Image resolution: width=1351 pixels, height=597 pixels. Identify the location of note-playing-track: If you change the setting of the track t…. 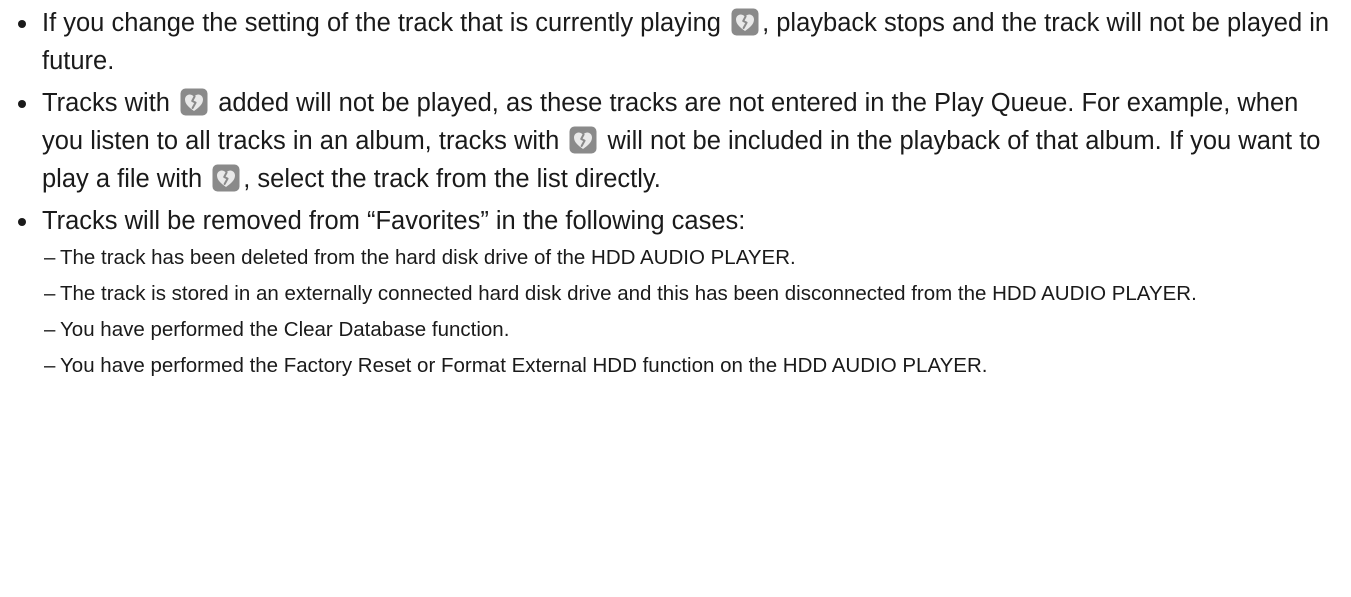
(671, 42).